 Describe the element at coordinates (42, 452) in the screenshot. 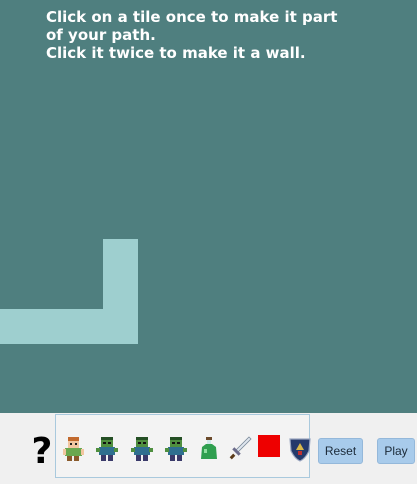

I see `help-button: ?` at that location.